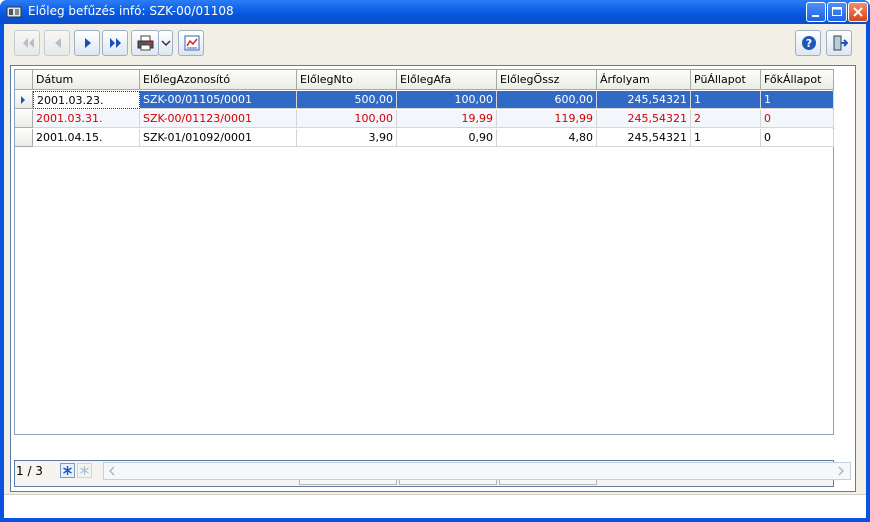 This screenshot has width=870, height=522. What do you see at coordinates (644, 80) in the screenshot?
I see `column-header-arfolyam: Árfolyam` at bounding box center [644, 80].